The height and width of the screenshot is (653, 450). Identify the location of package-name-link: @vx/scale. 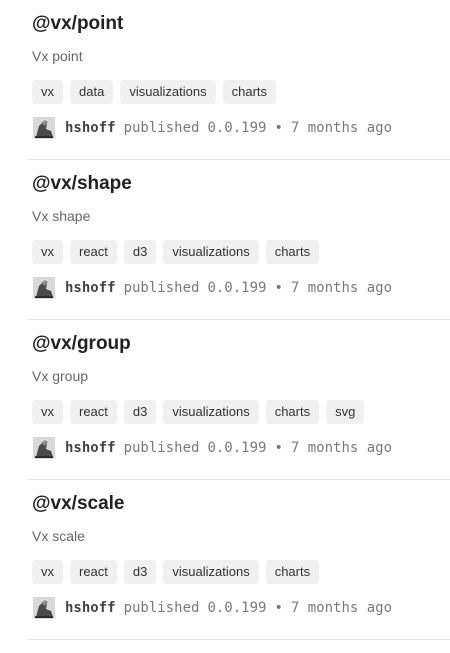
(78, 504).